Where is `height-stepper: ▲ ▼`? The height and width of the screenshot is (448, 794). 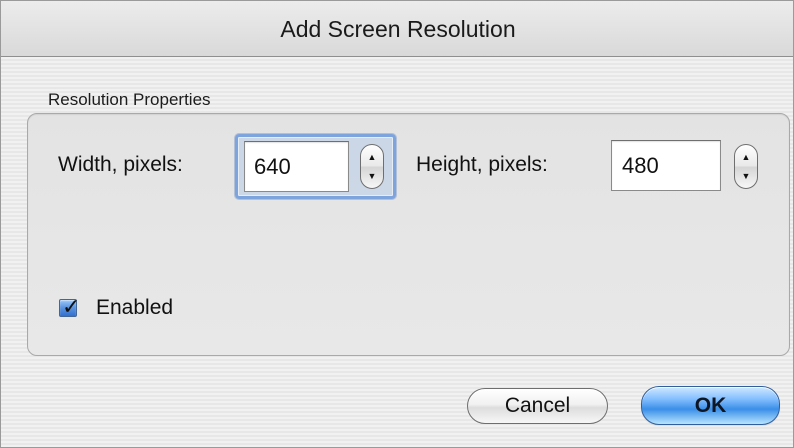
height-stepper: ▲ ▼ is located at coordinates (746, 166).